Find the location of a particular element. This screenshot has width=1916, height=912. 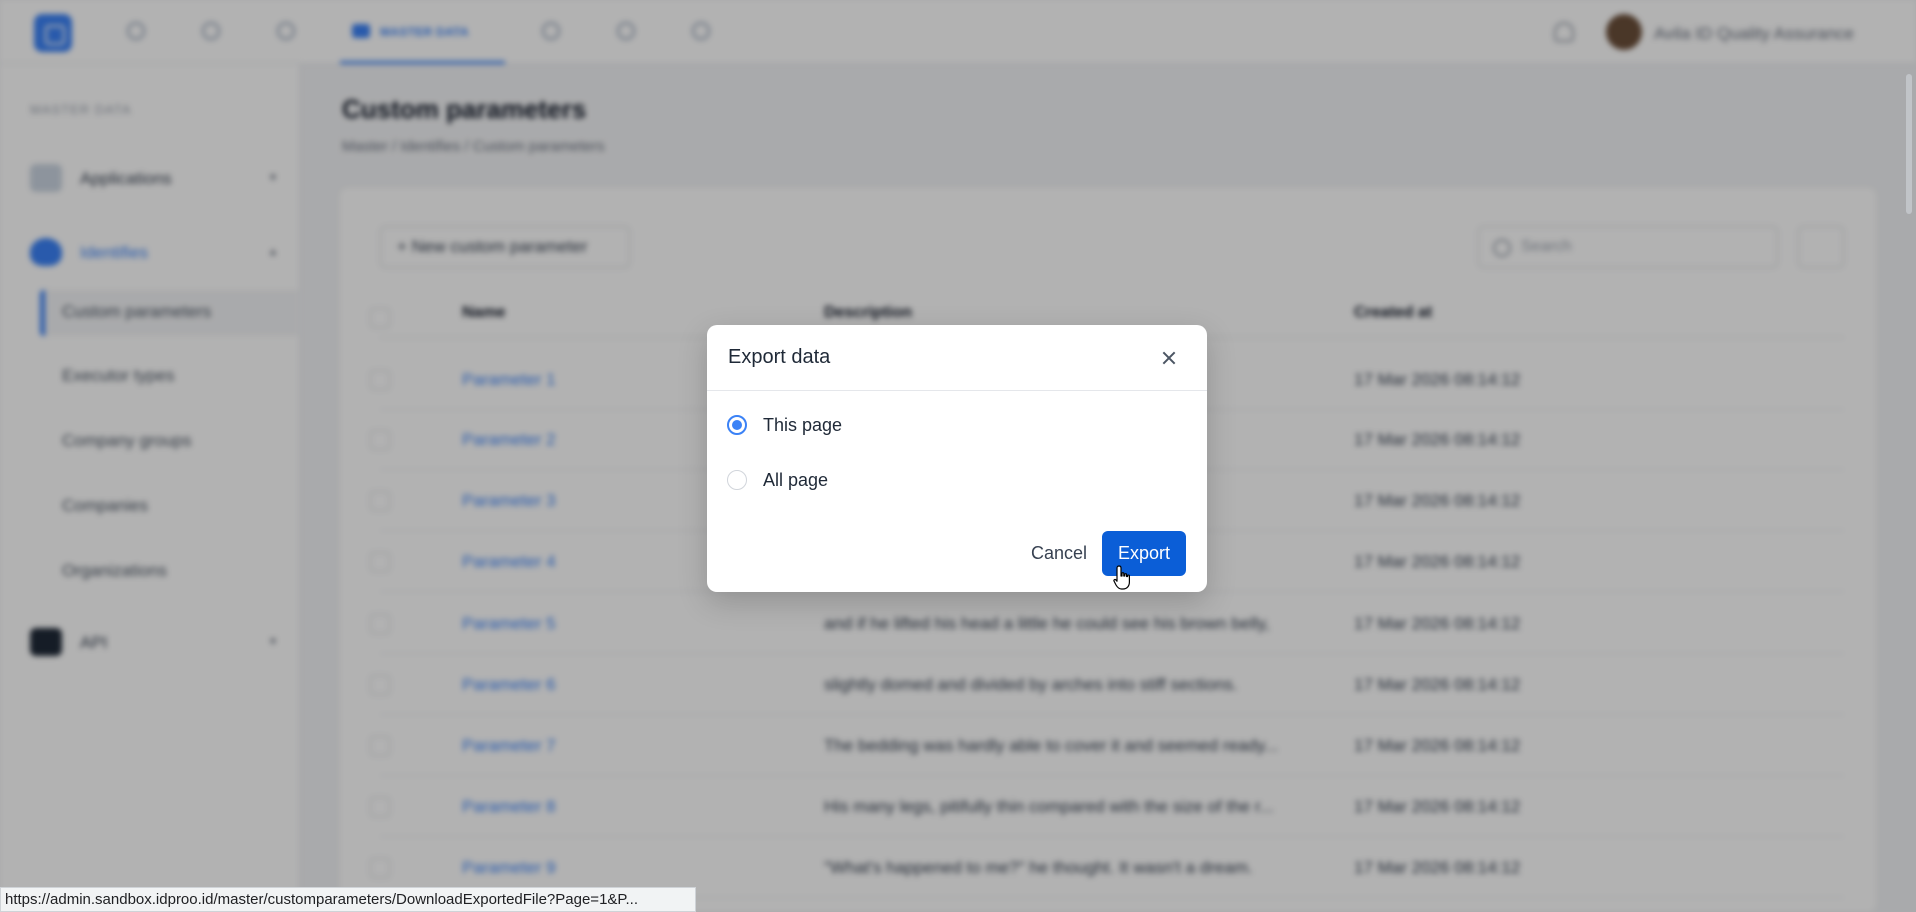

radio-unchecked-icon is located at coordinates (737, 480).